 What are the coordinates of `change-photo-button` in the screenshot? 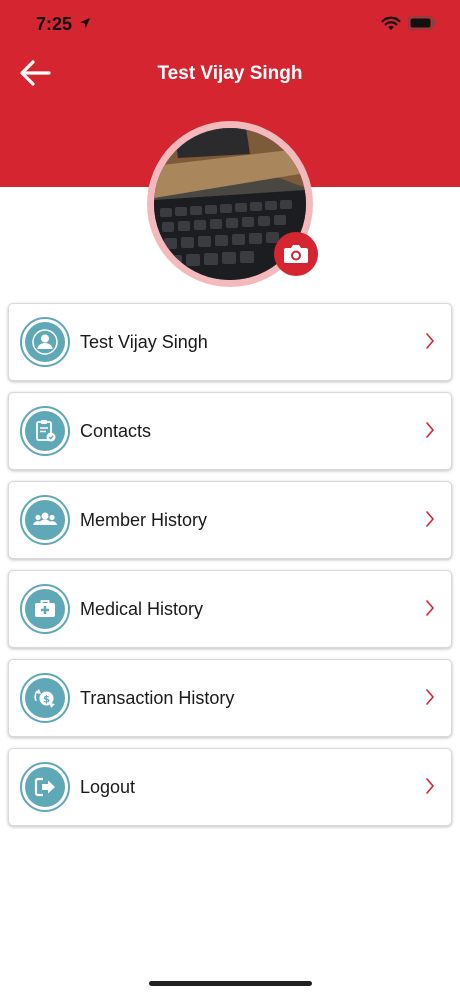 It's located at (296, 254).